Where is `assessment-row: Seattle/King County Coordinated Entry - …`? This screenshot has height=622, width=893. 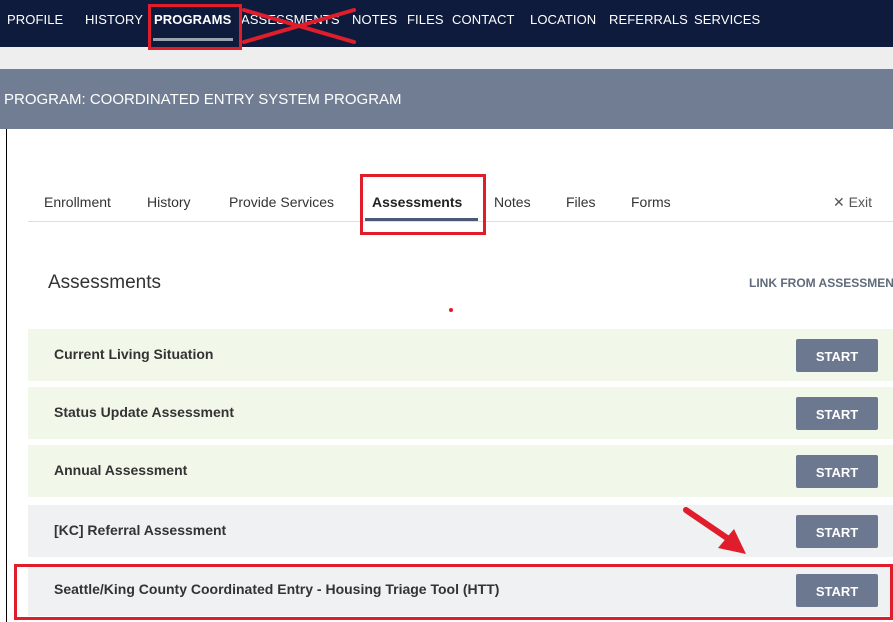
assessment-row: Seattle/King County Coordinated Entry - … is located at coordinates (460, 590).